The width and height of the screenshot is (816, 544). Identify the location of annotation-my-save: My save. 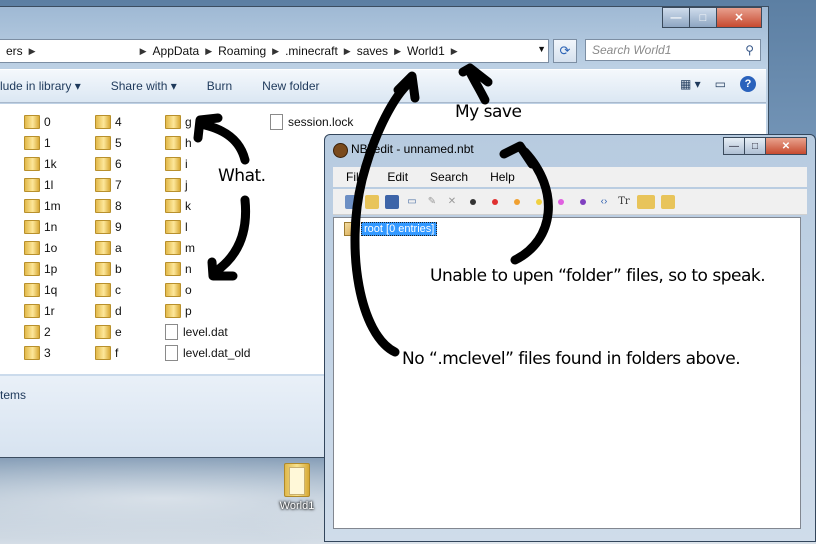
(488, 112).